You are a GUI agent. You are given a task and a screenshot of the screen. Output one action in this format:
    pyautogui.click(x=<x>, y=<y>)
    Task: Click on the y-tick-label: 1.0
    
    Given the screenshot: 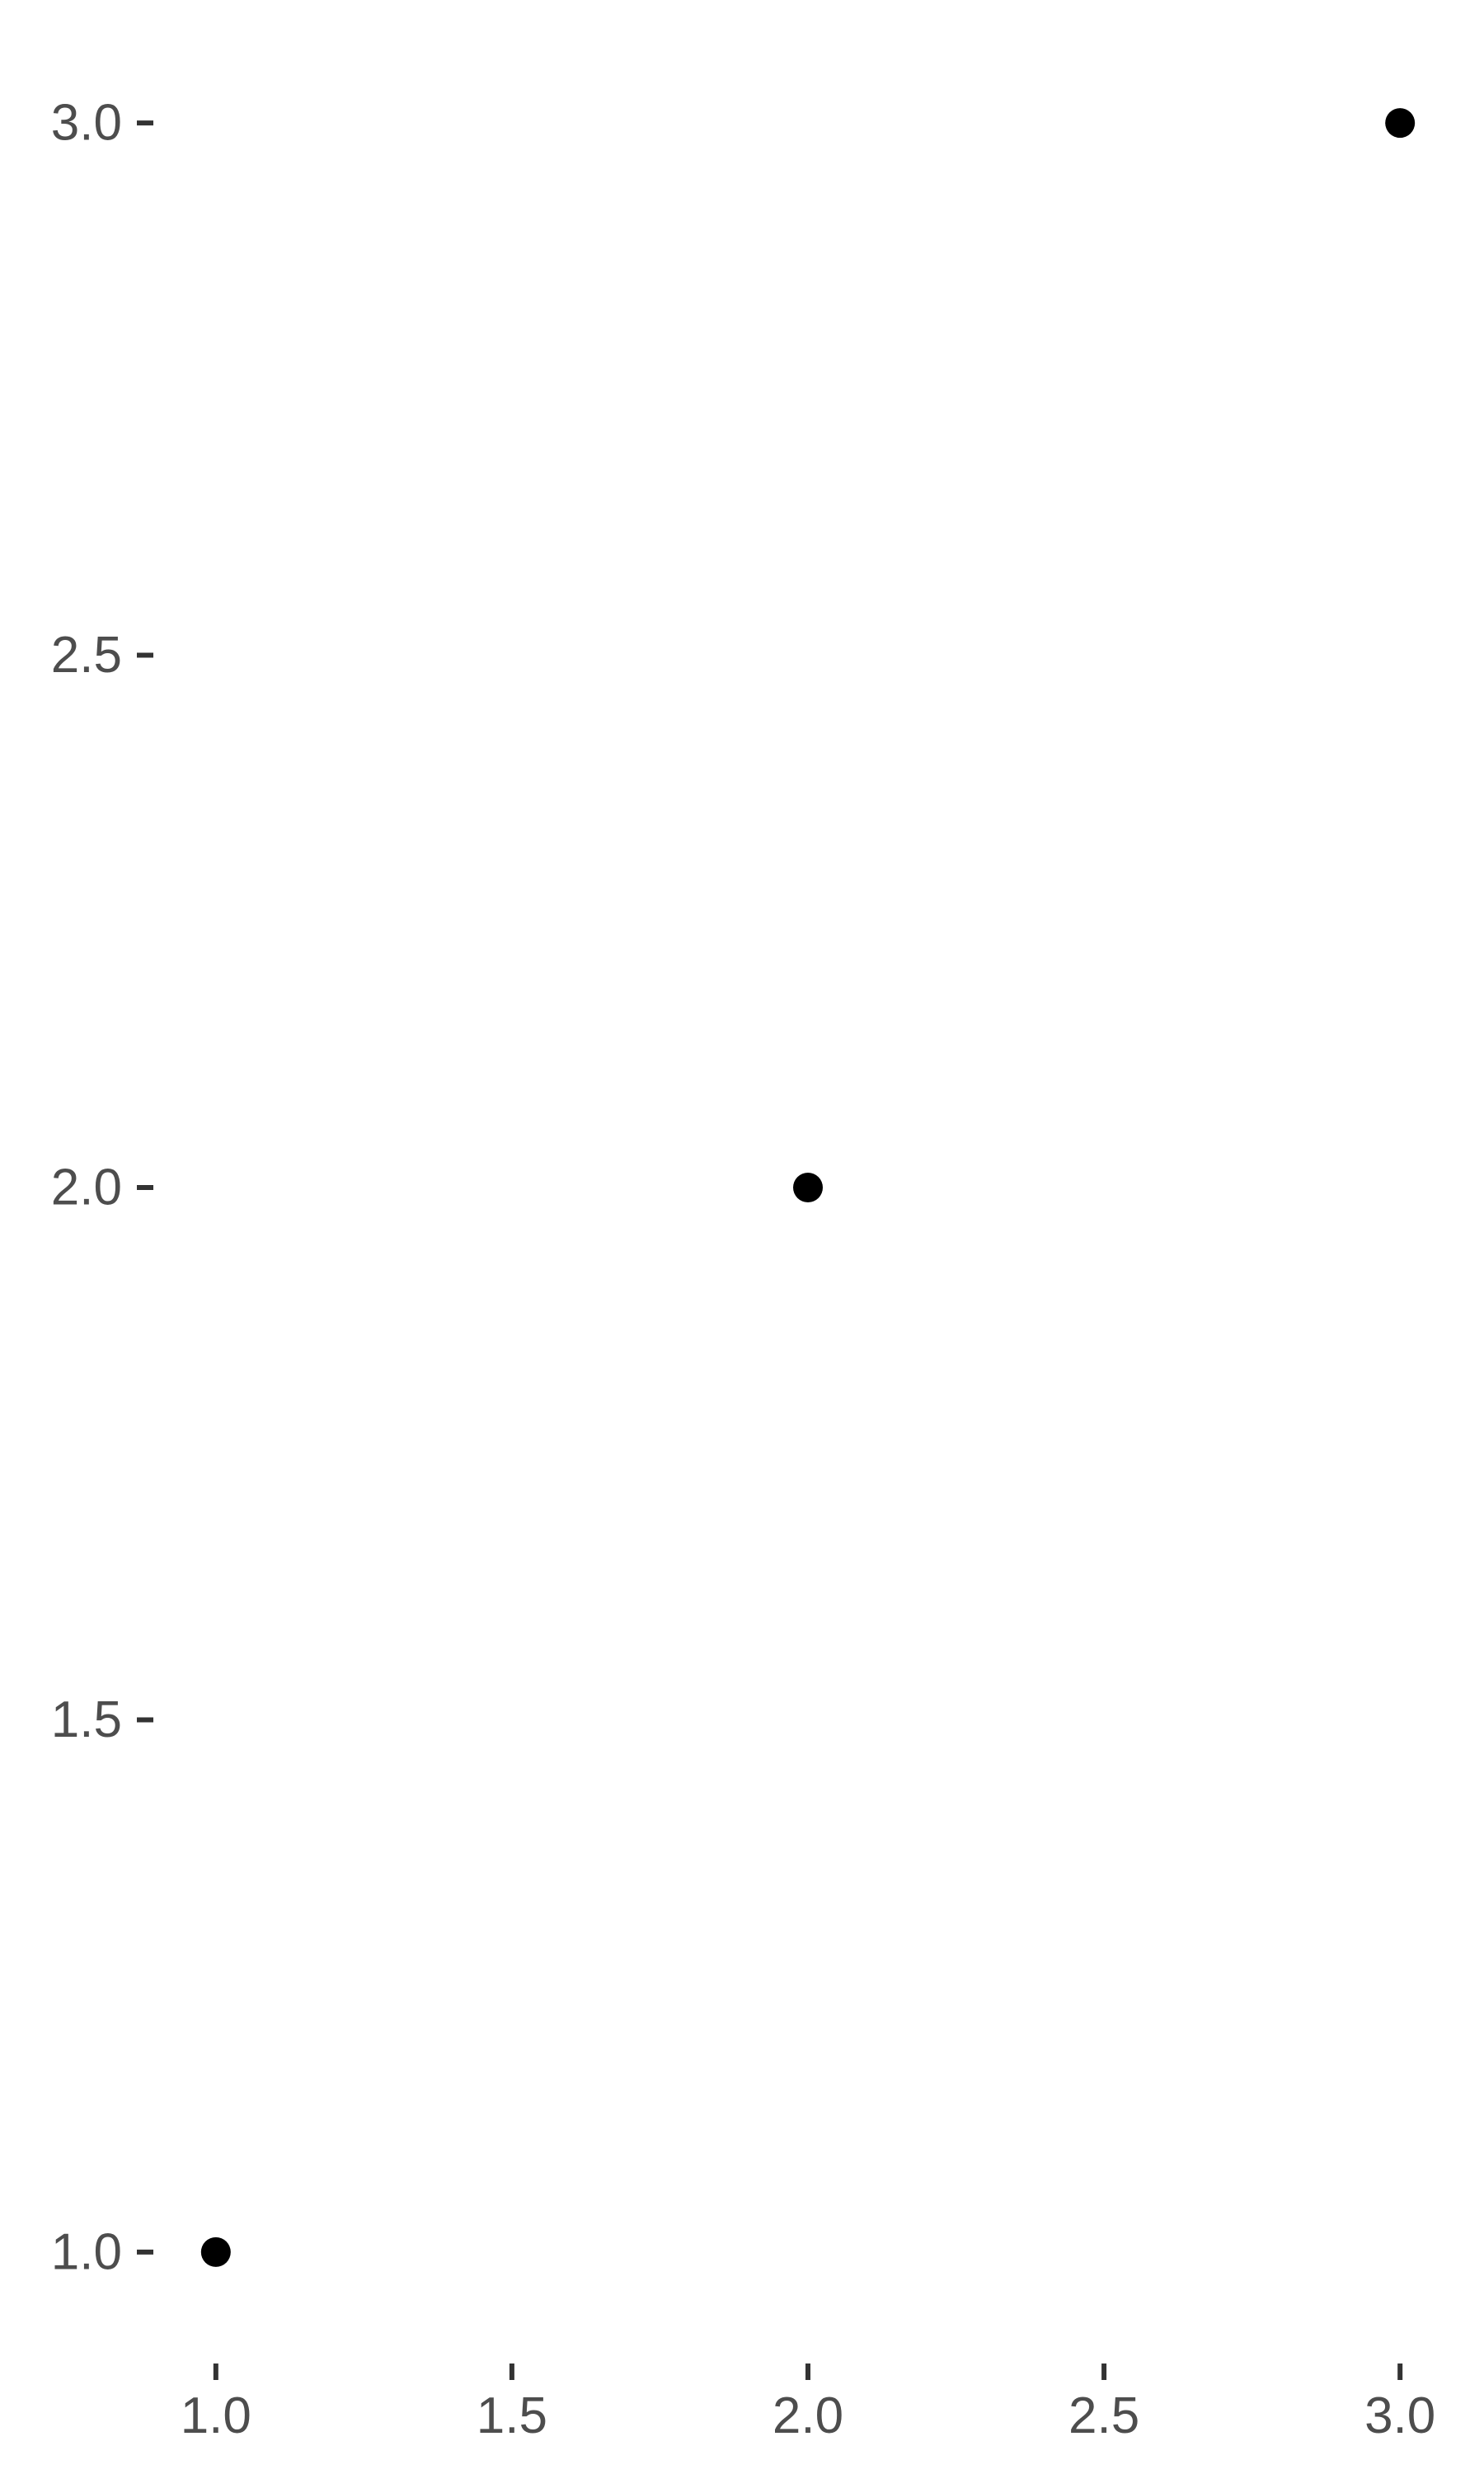 What is the action you would take?
    pyautogui.click(x=86, y=2251)
    